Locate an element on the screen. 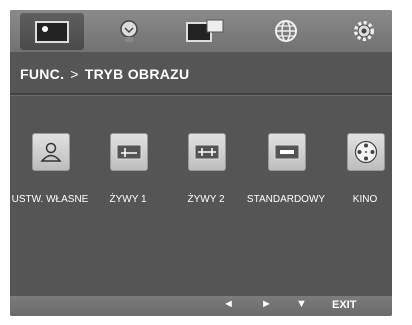 The width and height of the screenshot is (412, 325). mode-button-vivid1 is located at coordinates (129, 152).